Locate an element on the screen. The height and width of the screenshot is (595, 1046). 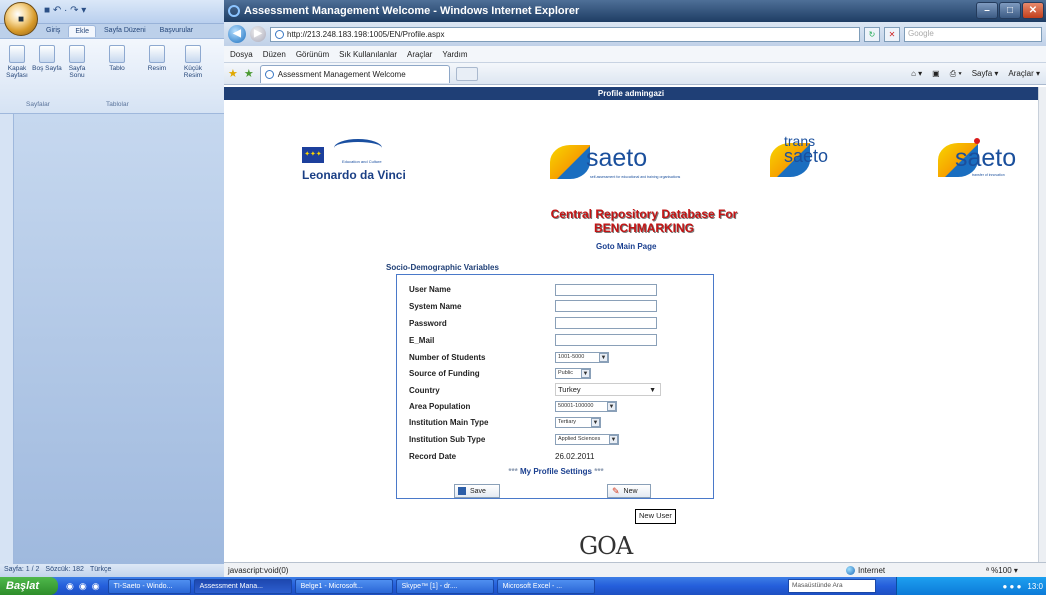
word-count: Sözcük: 182 is located at coordinates (64, 570).